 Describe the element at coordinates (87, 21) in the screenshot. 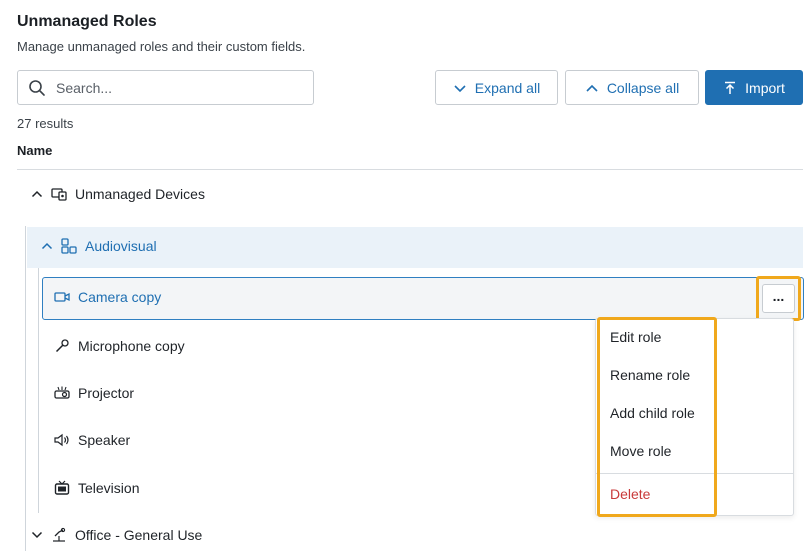

I see `page-title: Unmanaged Roles` at that location.